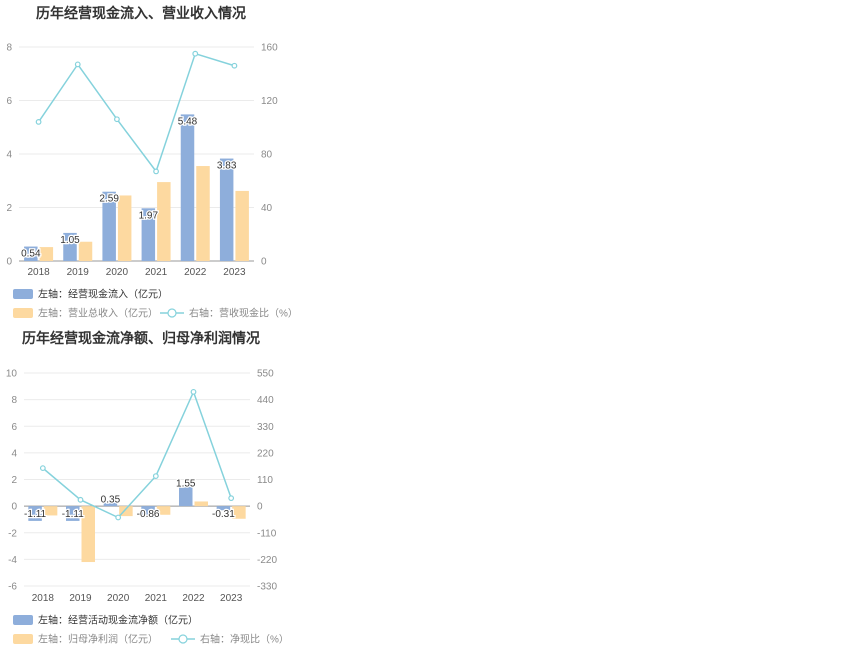  I want to click on chart2-xtick: 2023, so click(231, 598).